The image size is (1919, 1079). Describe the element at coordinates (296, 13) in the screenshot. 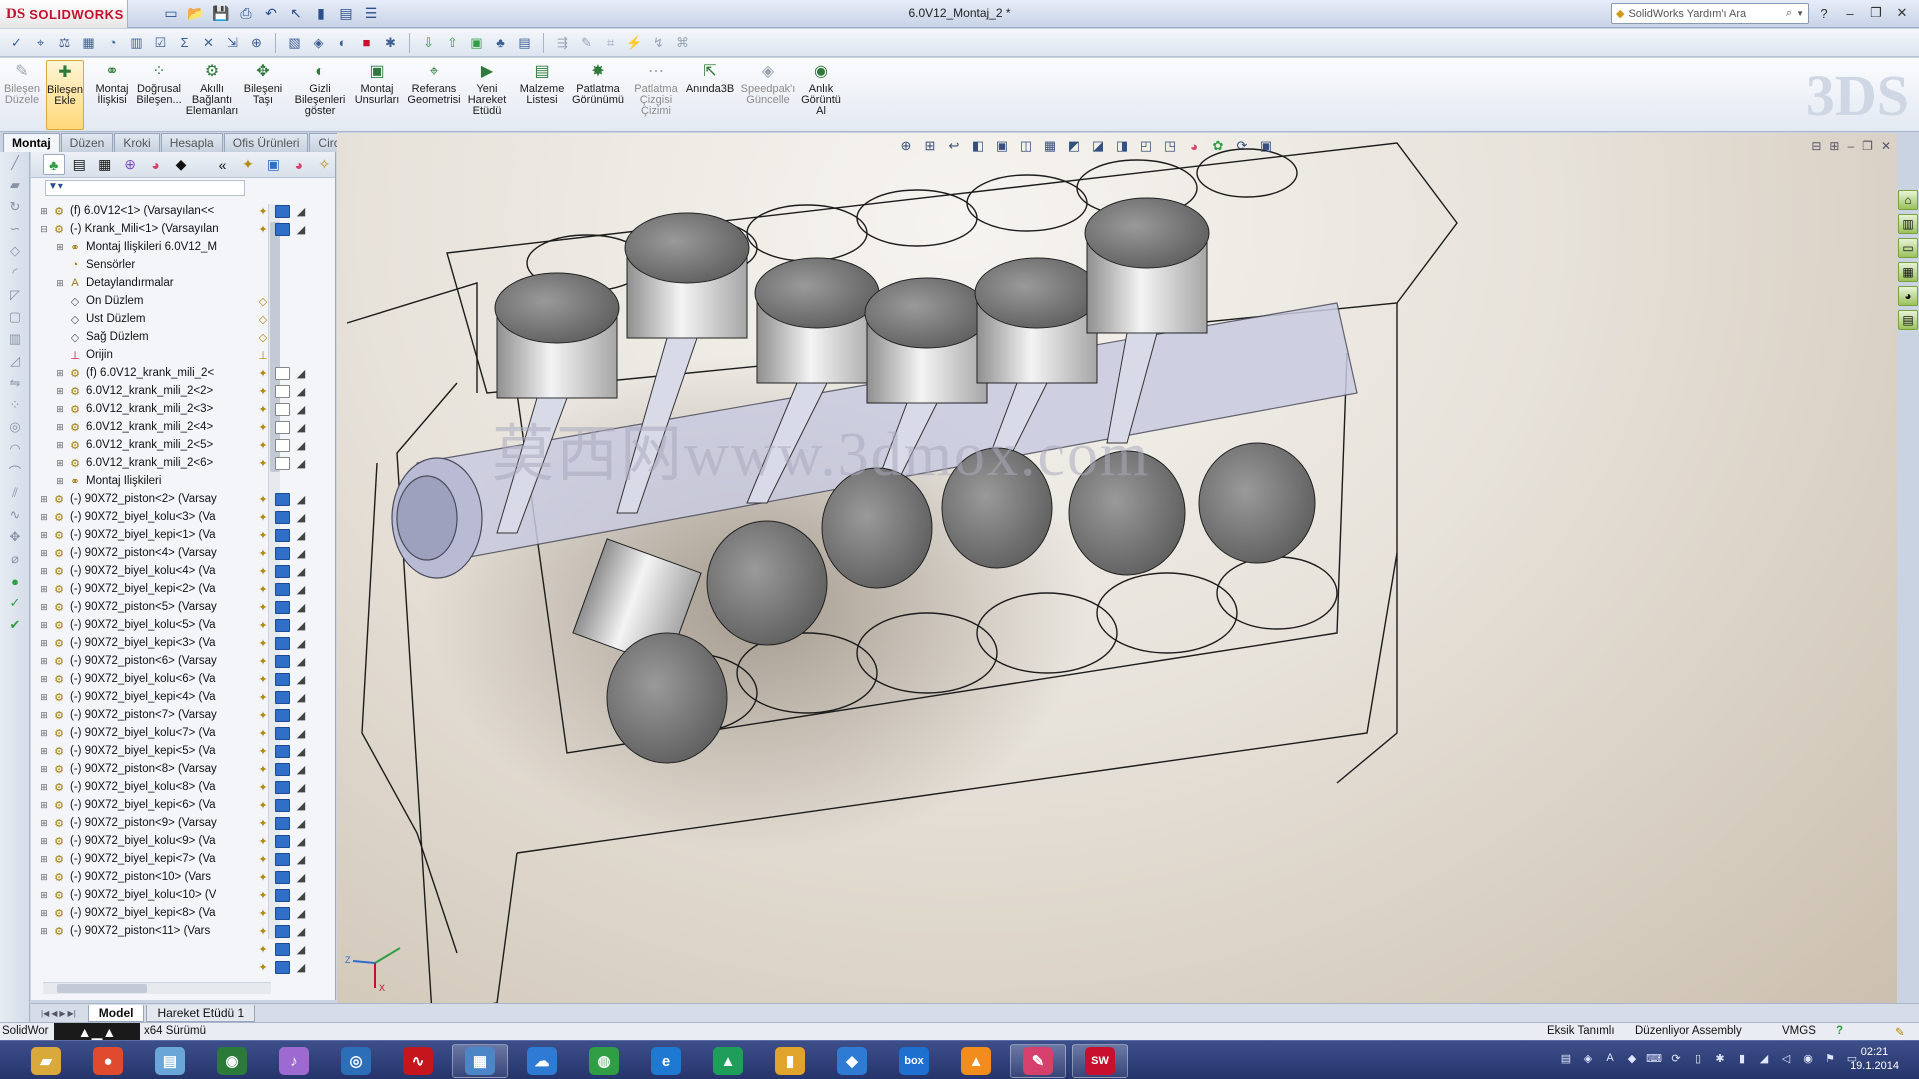

I see `select-icon: ↖` at that location.